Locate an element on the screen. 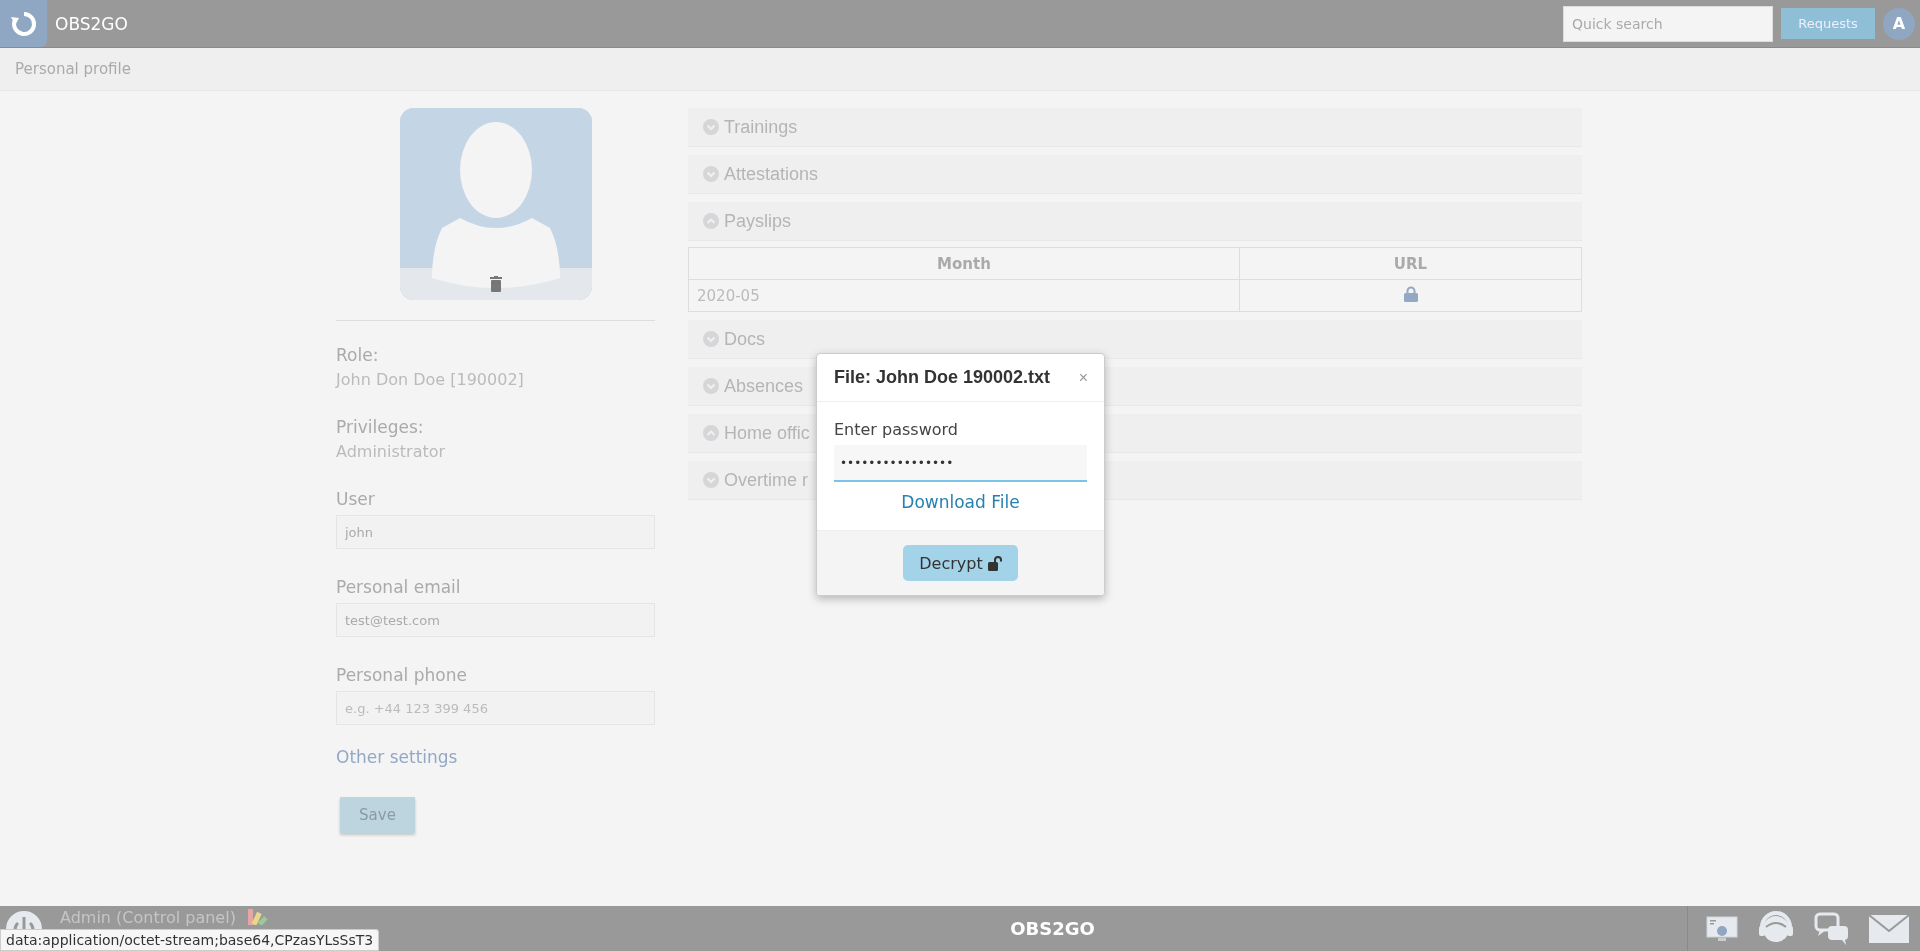  decrypt-button: Decrypt is located at coordinates (960, 563).